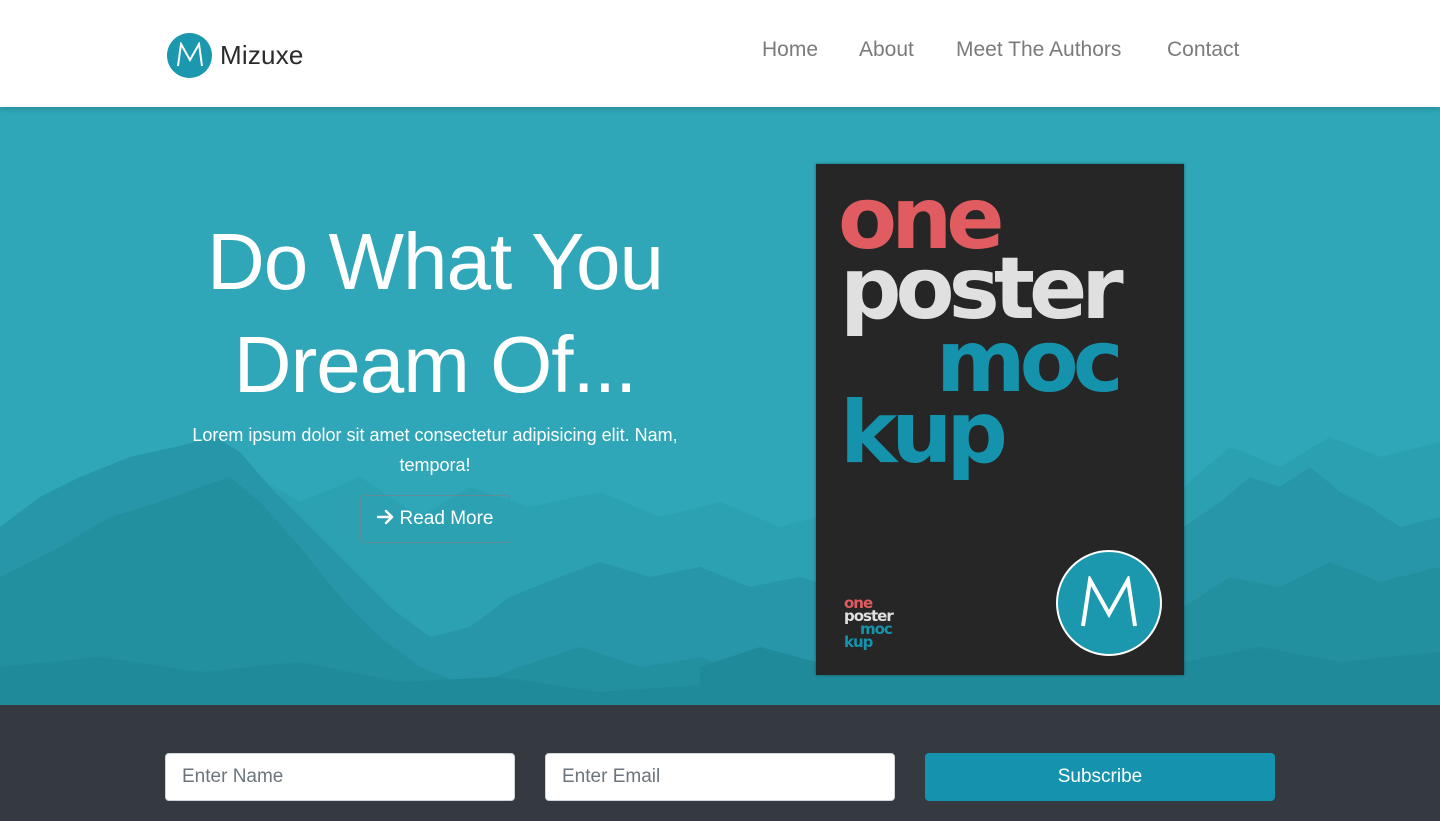 Image resolution: width=1440 pixels, height=821 pixels. What do you see at coordinates (886, 50) in the screenshot?
I see `nav-item-about: About` at bounding box center [886, 50].